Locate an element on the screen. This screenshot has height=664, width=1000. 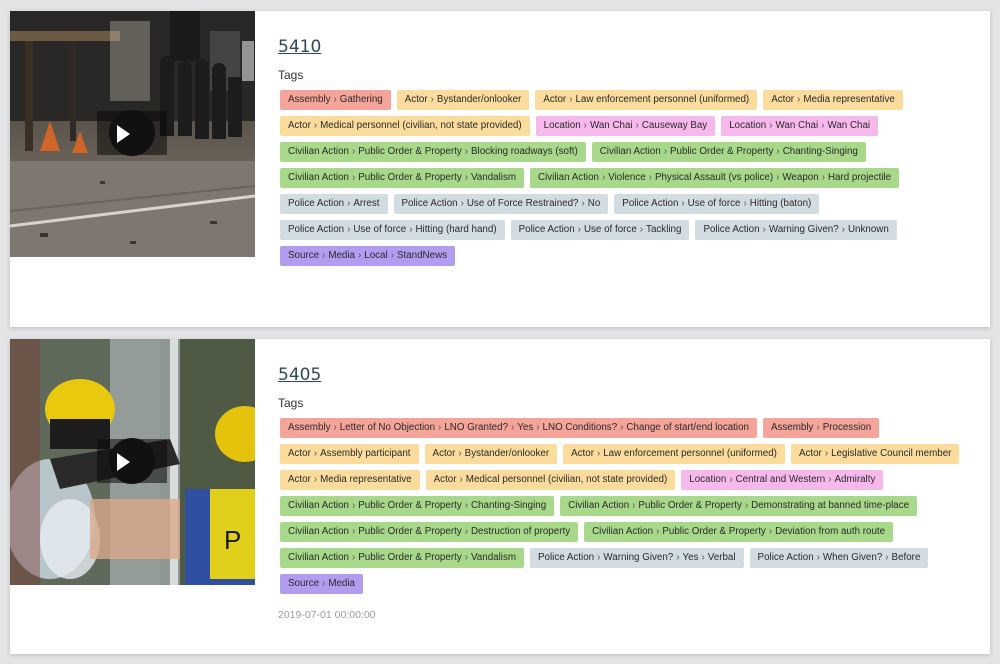
tag-chip-location: Location › Wan Chai › Causeway Bay is located at coordinates (625, 126).